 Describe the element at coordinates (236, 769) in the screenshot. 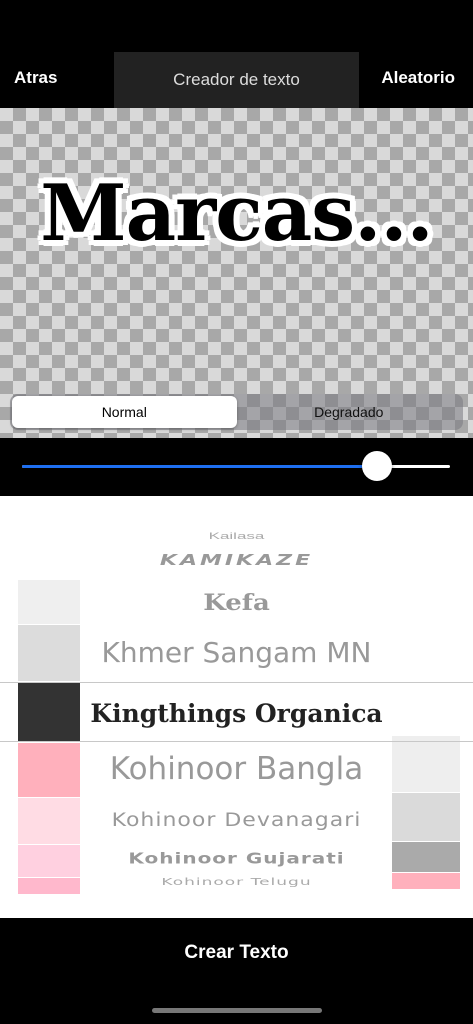

I see `font-option: Kohinoor Bangla` at that location.